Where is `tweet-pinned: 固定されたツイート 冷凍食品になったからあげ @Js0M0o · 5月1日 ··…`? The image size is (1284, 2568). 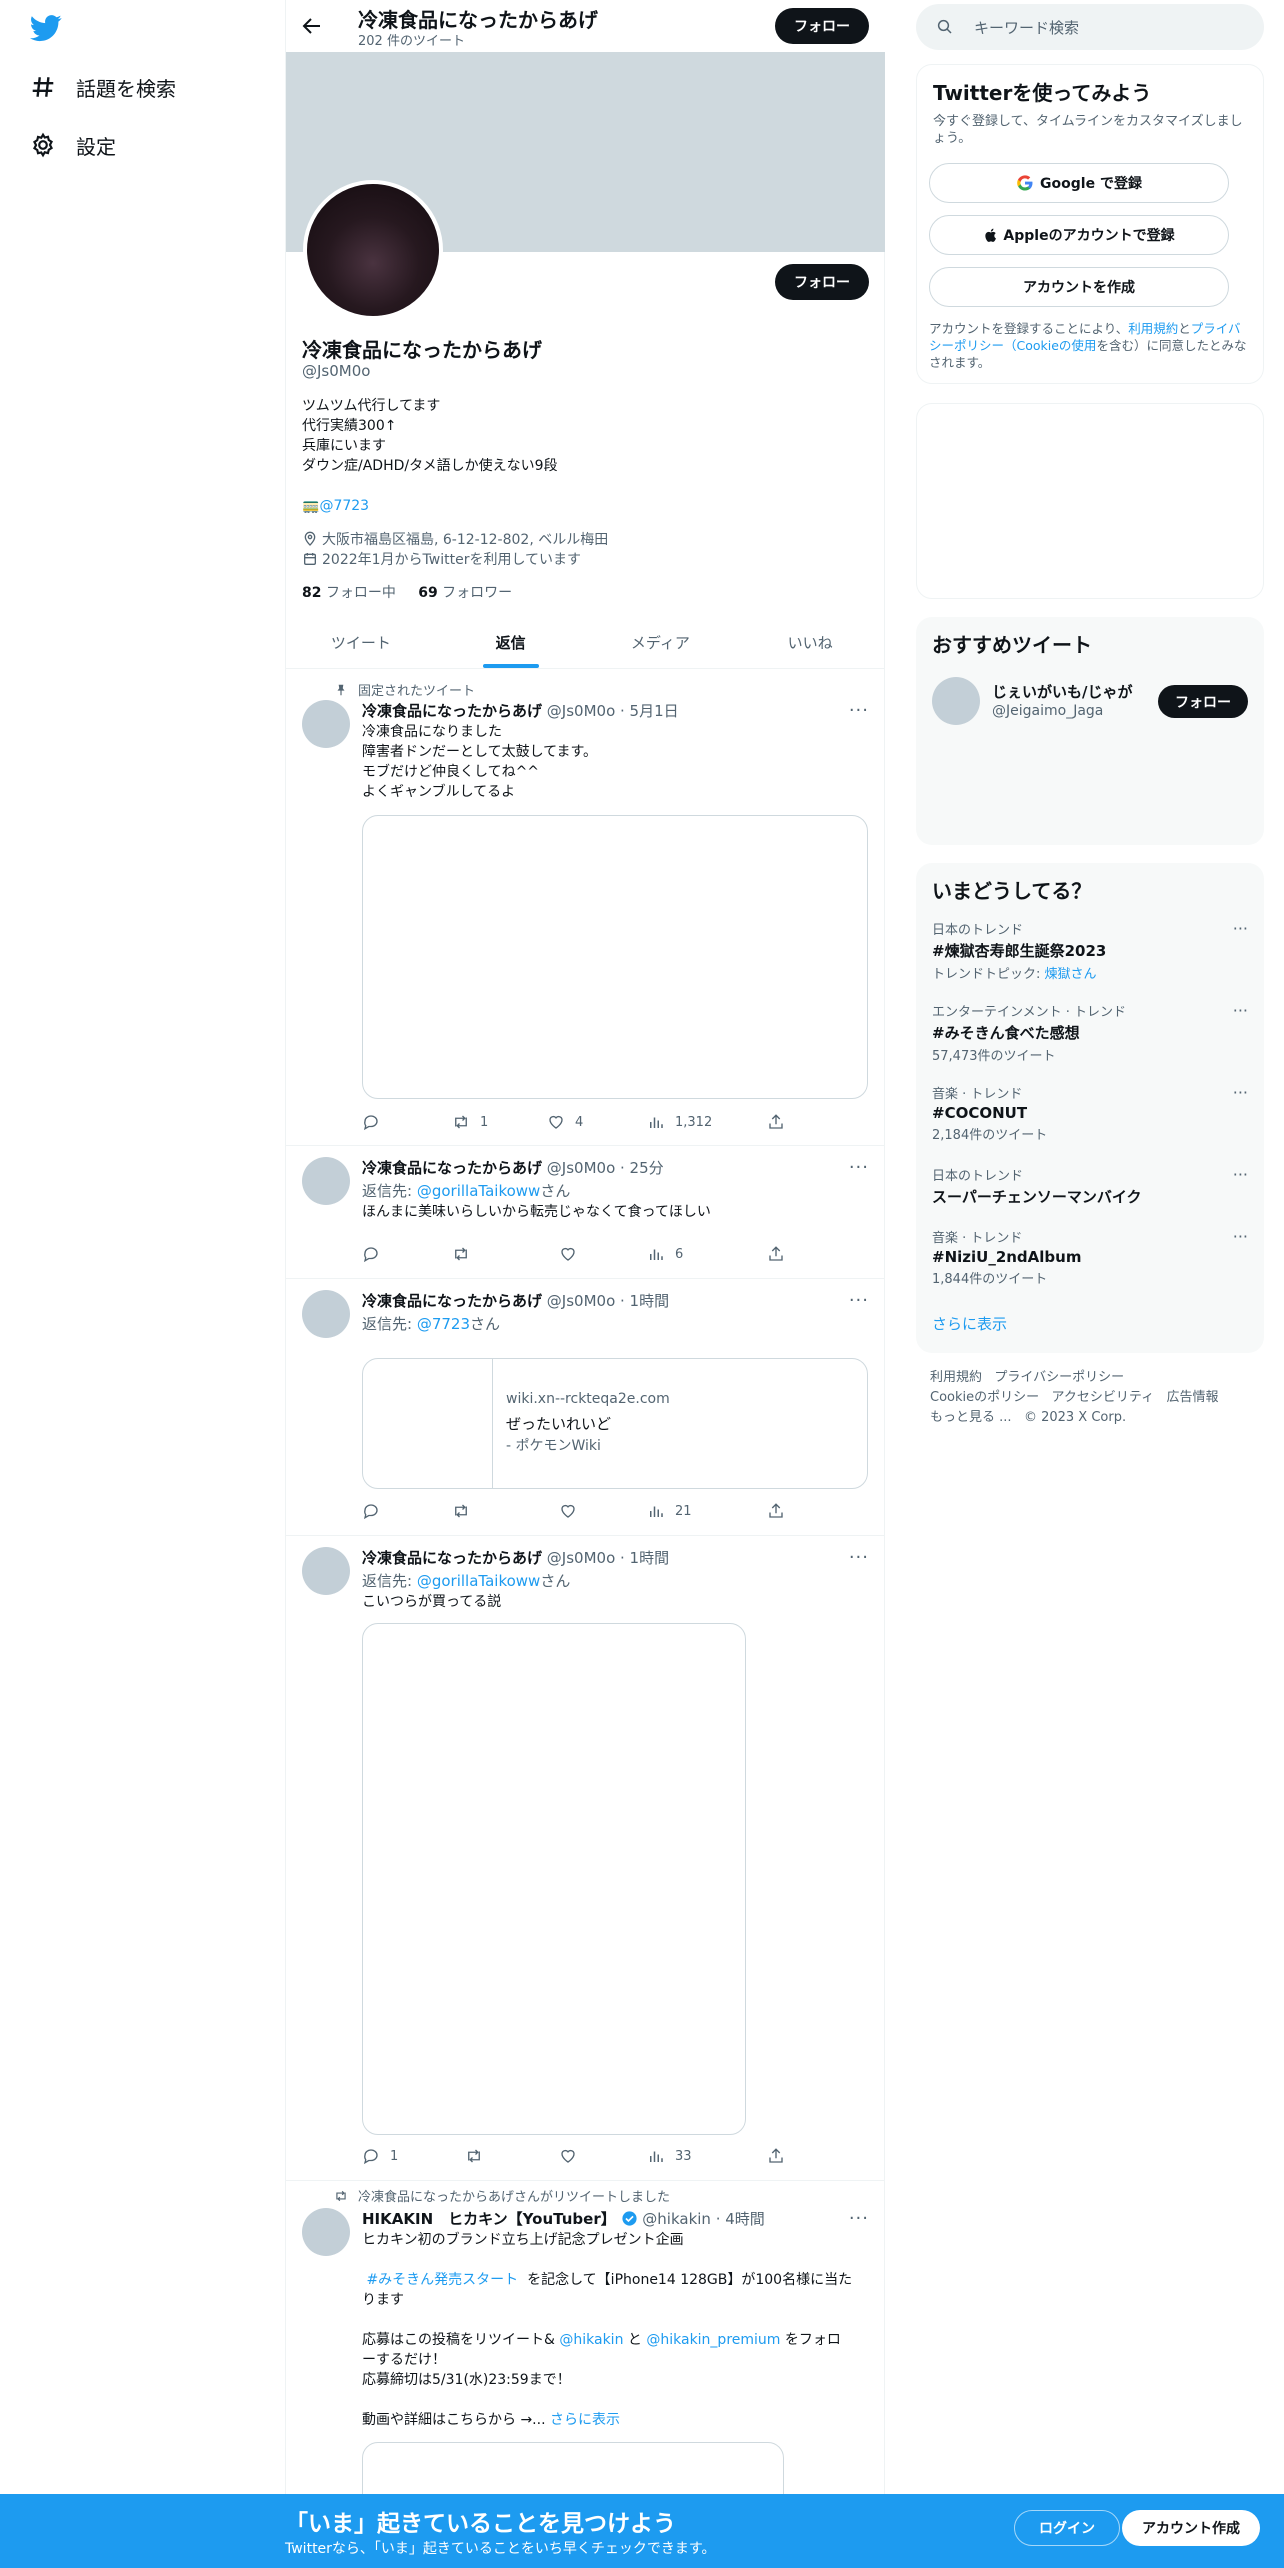 tweet-pinned: 固定されたツイート 冷凍食品になったからあげ @Js0M0o · 5月1日 ··… is located at coordinates (585, 908).